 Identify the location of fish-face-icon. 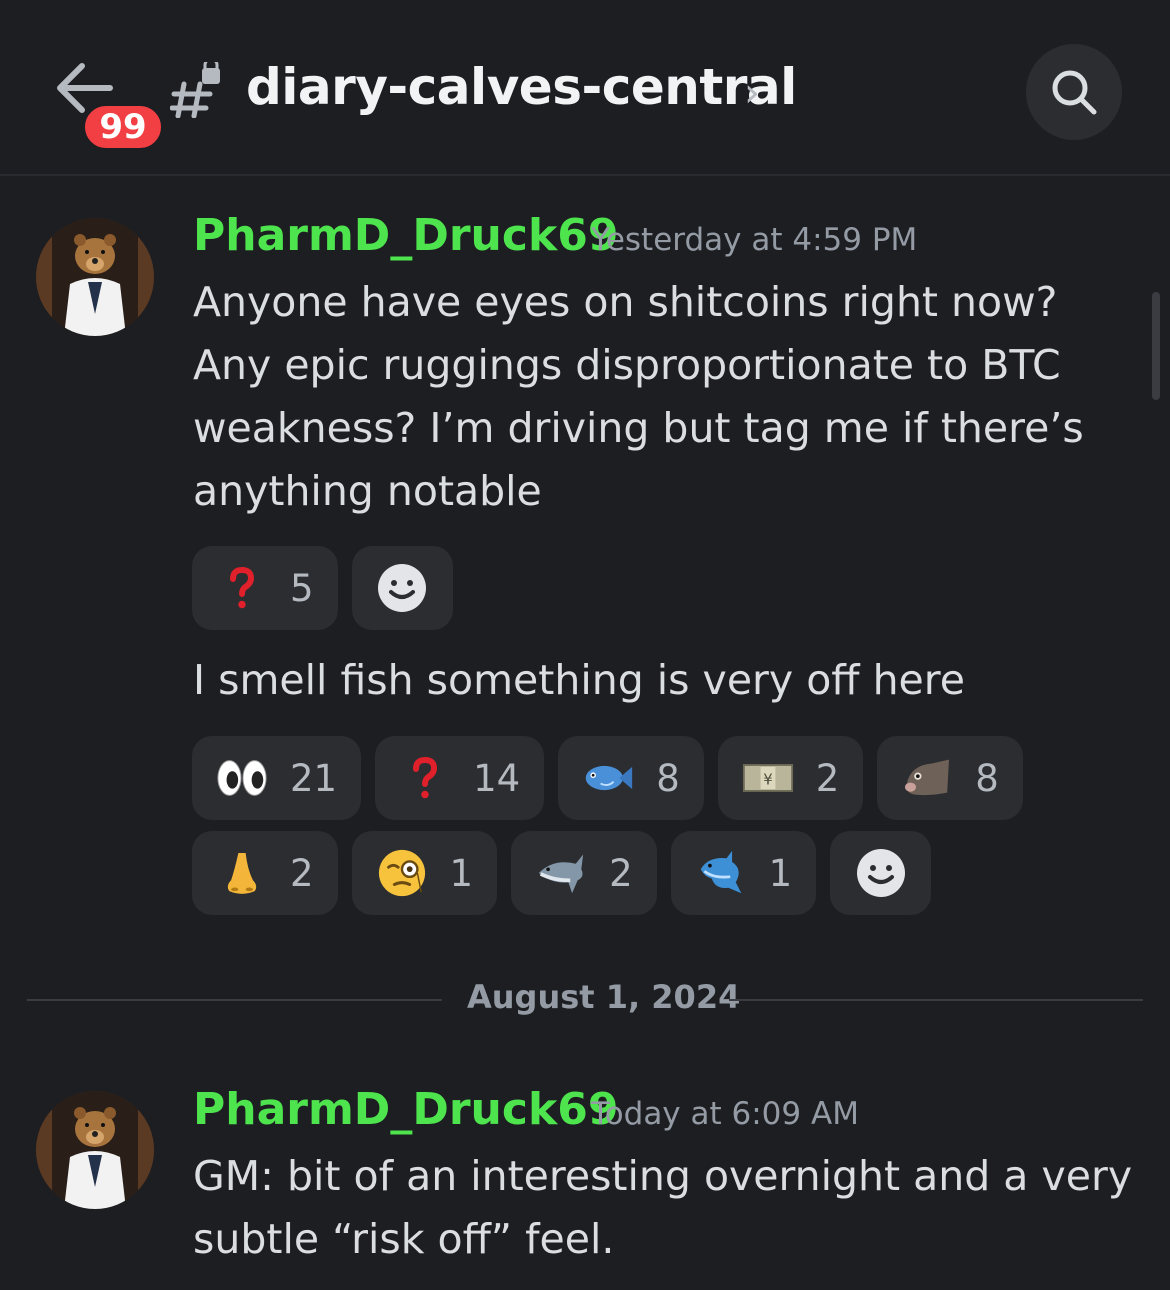
(927, 778).